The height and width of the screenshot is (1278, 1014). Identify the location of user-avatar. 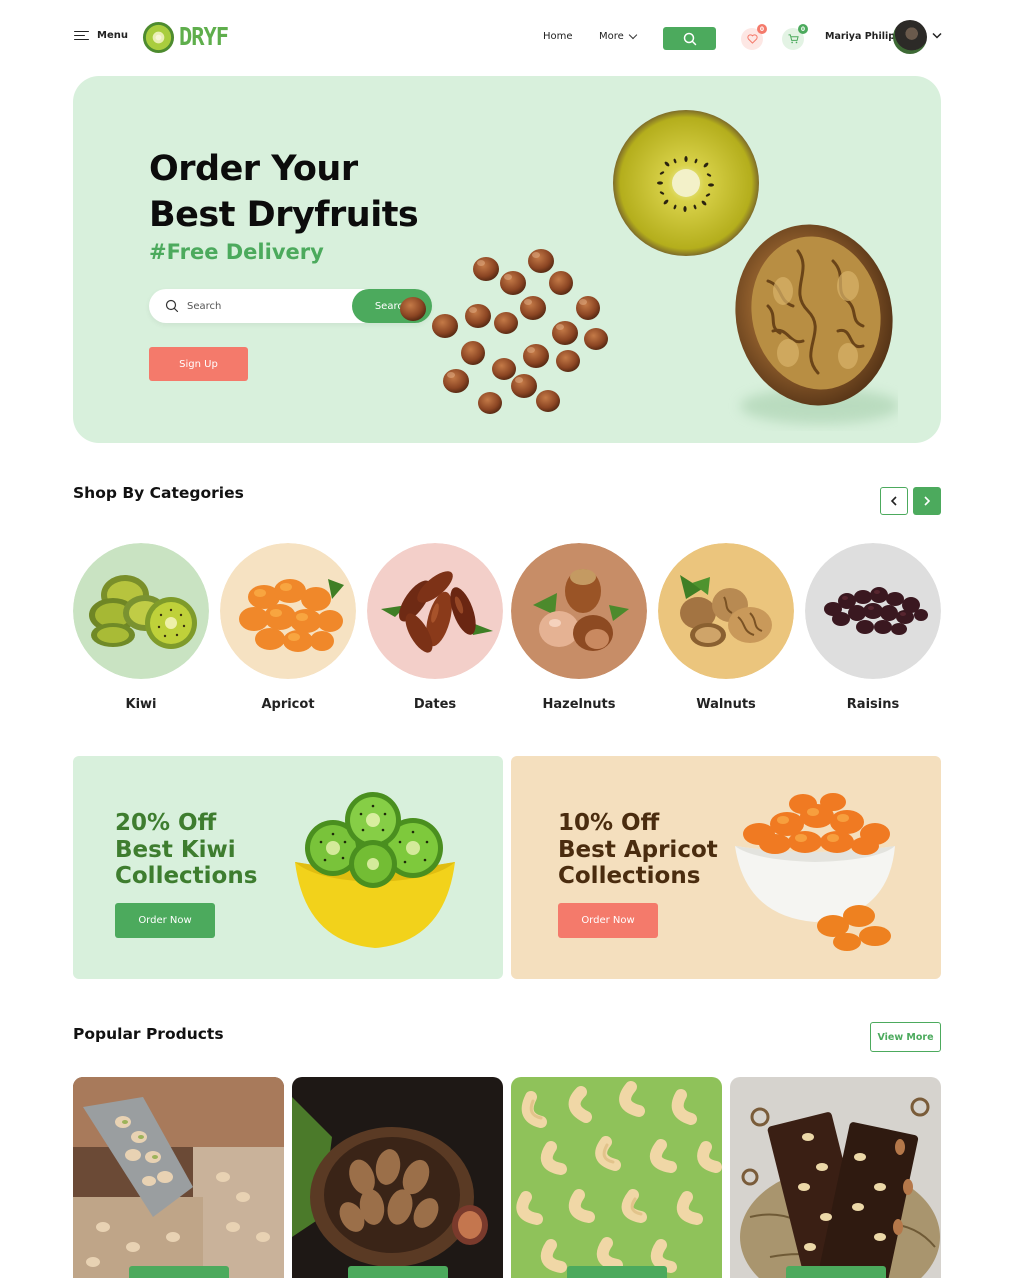
(910, 37).